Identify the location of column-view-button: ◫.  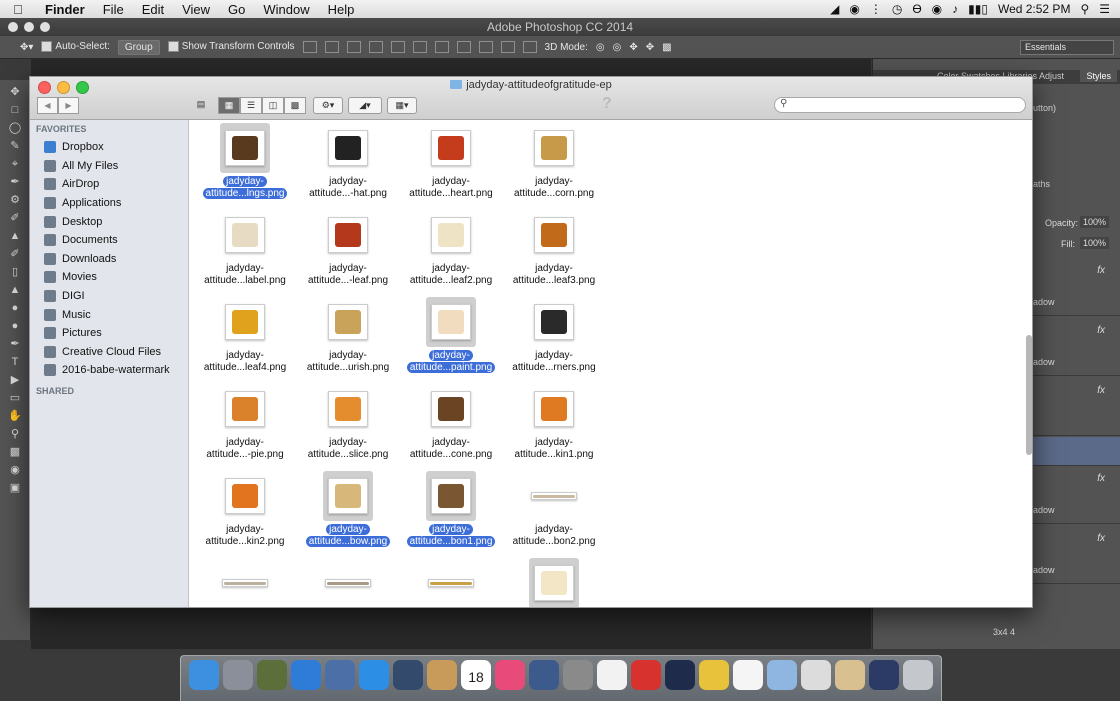
(273, 105).